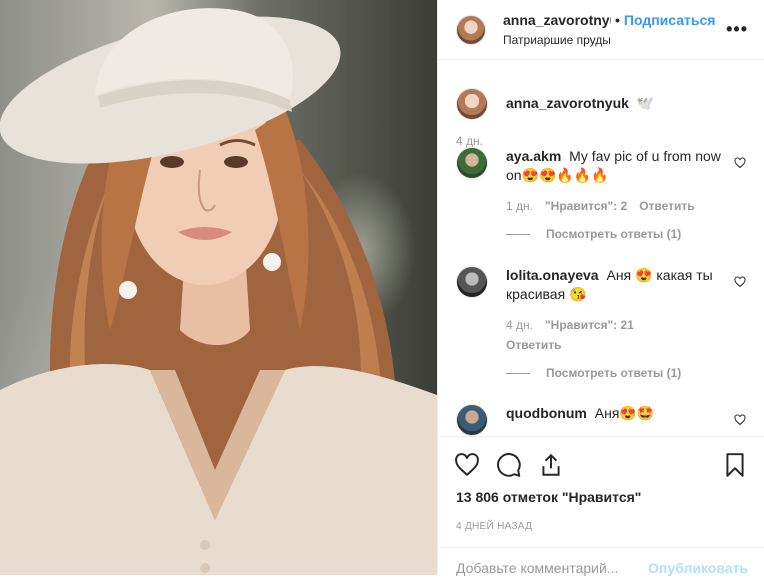  What do you see at coordinates (645, 103) in the screenshot?
I see `caption-text: 🕊️` at bounding box center [645, 103].